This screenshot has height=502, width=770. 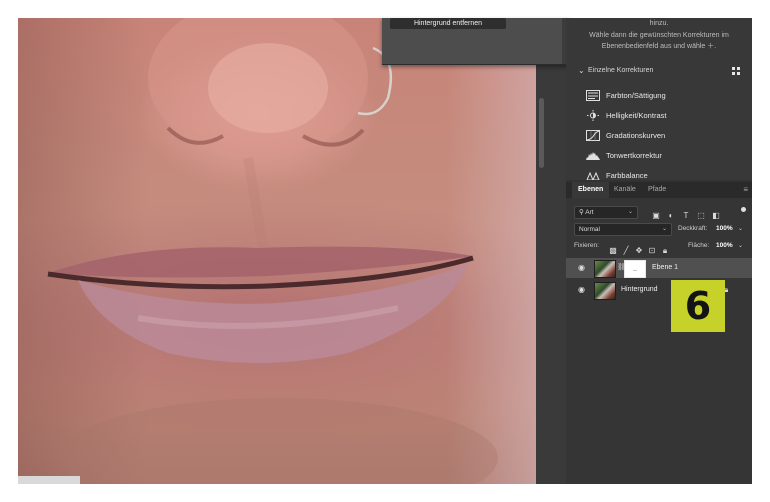 What do you see at coordinates (740, 229) in the screenshot?
I see `opacity-dropdown-icon: ⌄` at bounding box center [740, 229].